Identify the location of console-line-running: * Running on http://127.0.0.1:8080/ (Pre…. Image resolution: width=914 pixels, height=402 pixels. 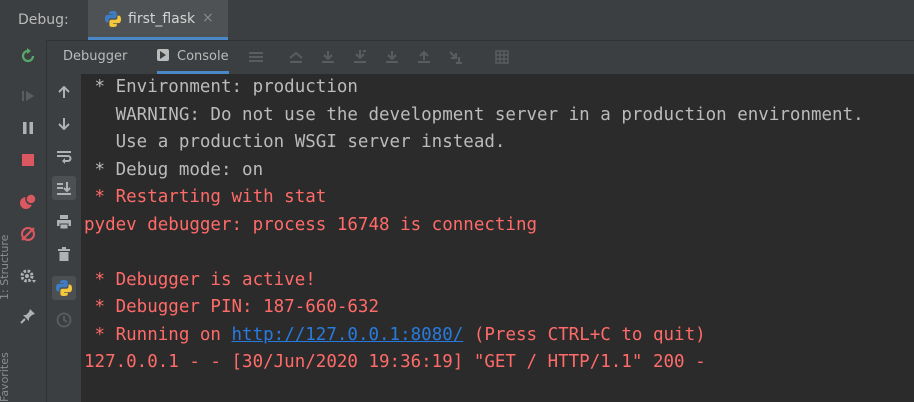
(395, 335).